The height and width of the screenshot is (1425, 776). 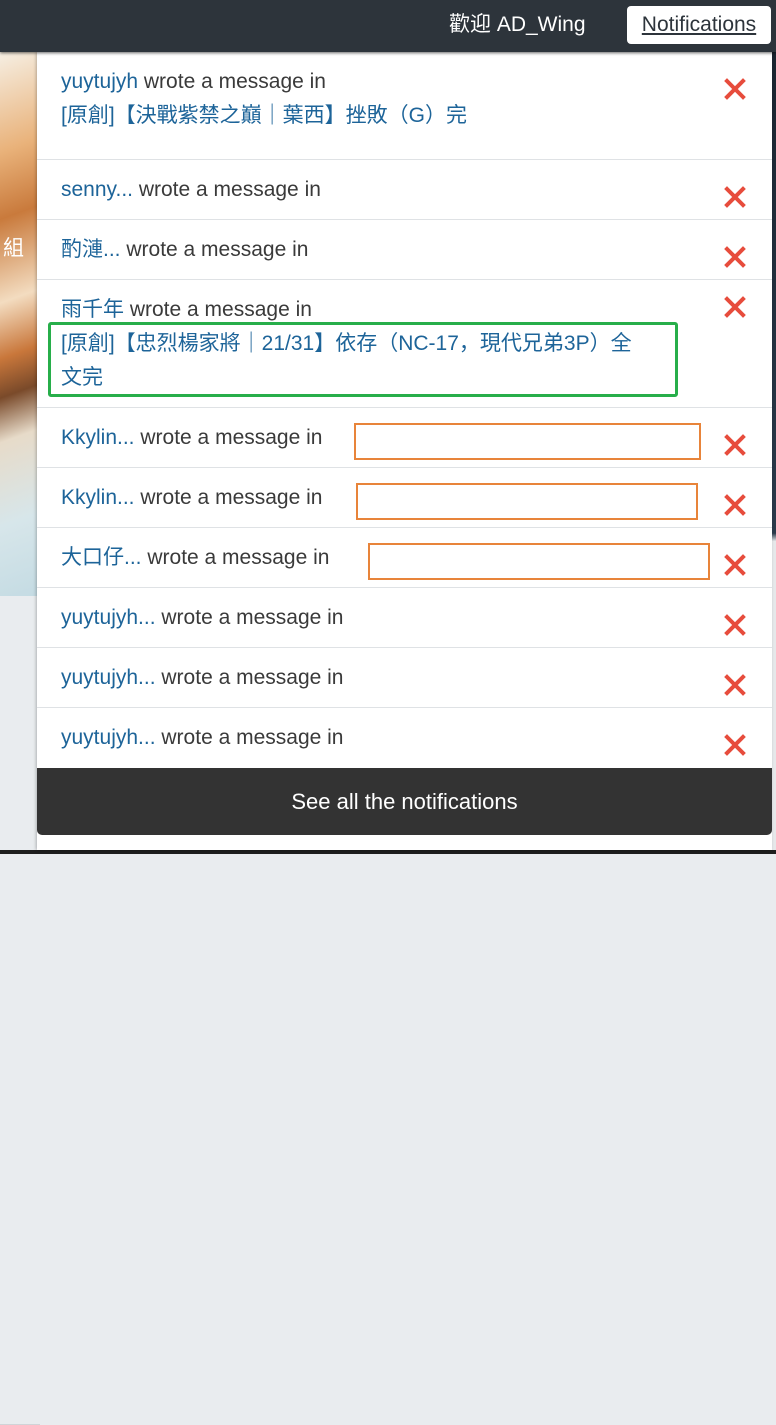 What do you see at coordinates (404, 801) in the screenshot?
I see `see-all-notifications-button: See all the notifications` at bounding box center [404, 801].